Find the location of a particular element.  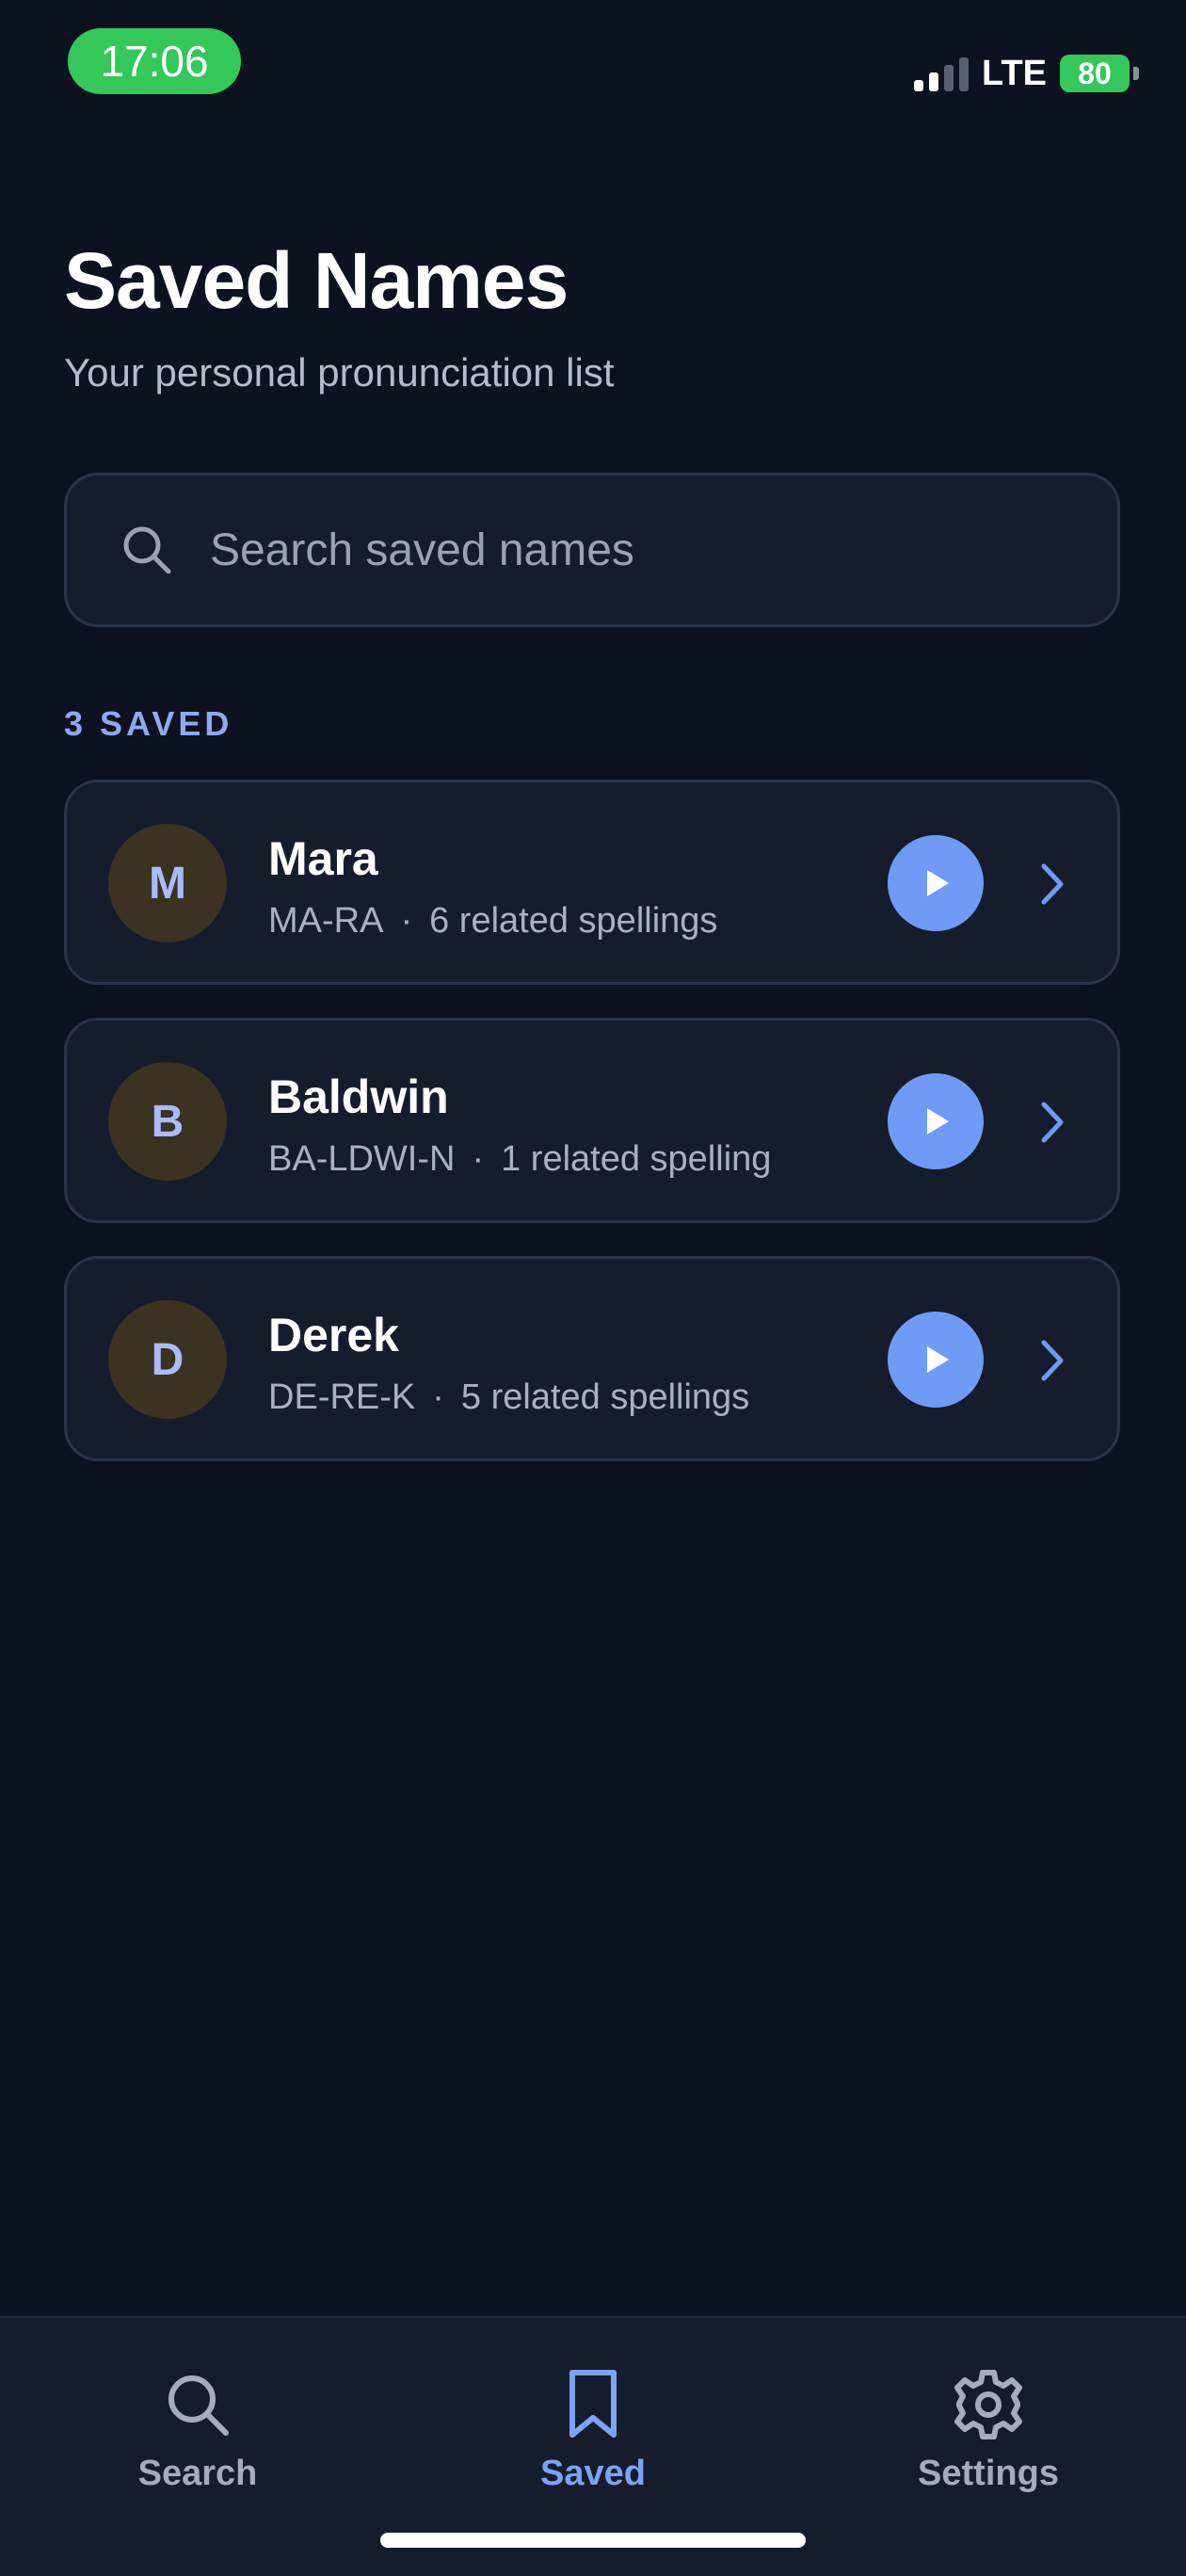

name-title: Baldwin is located at coordinates (358, 1097).